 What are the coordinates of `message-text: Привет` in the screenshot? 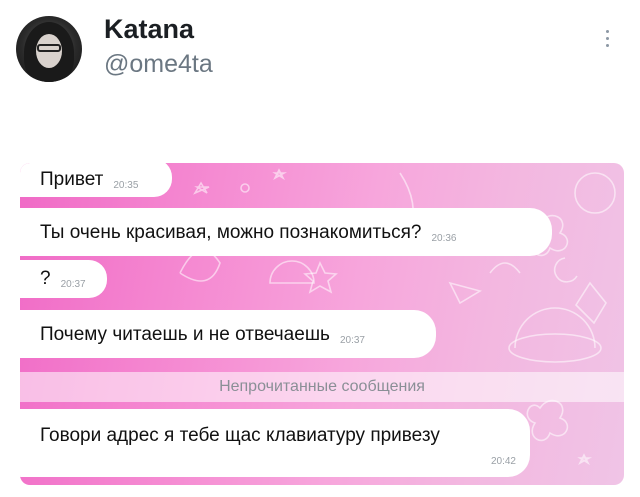 It's located at (72, 179).